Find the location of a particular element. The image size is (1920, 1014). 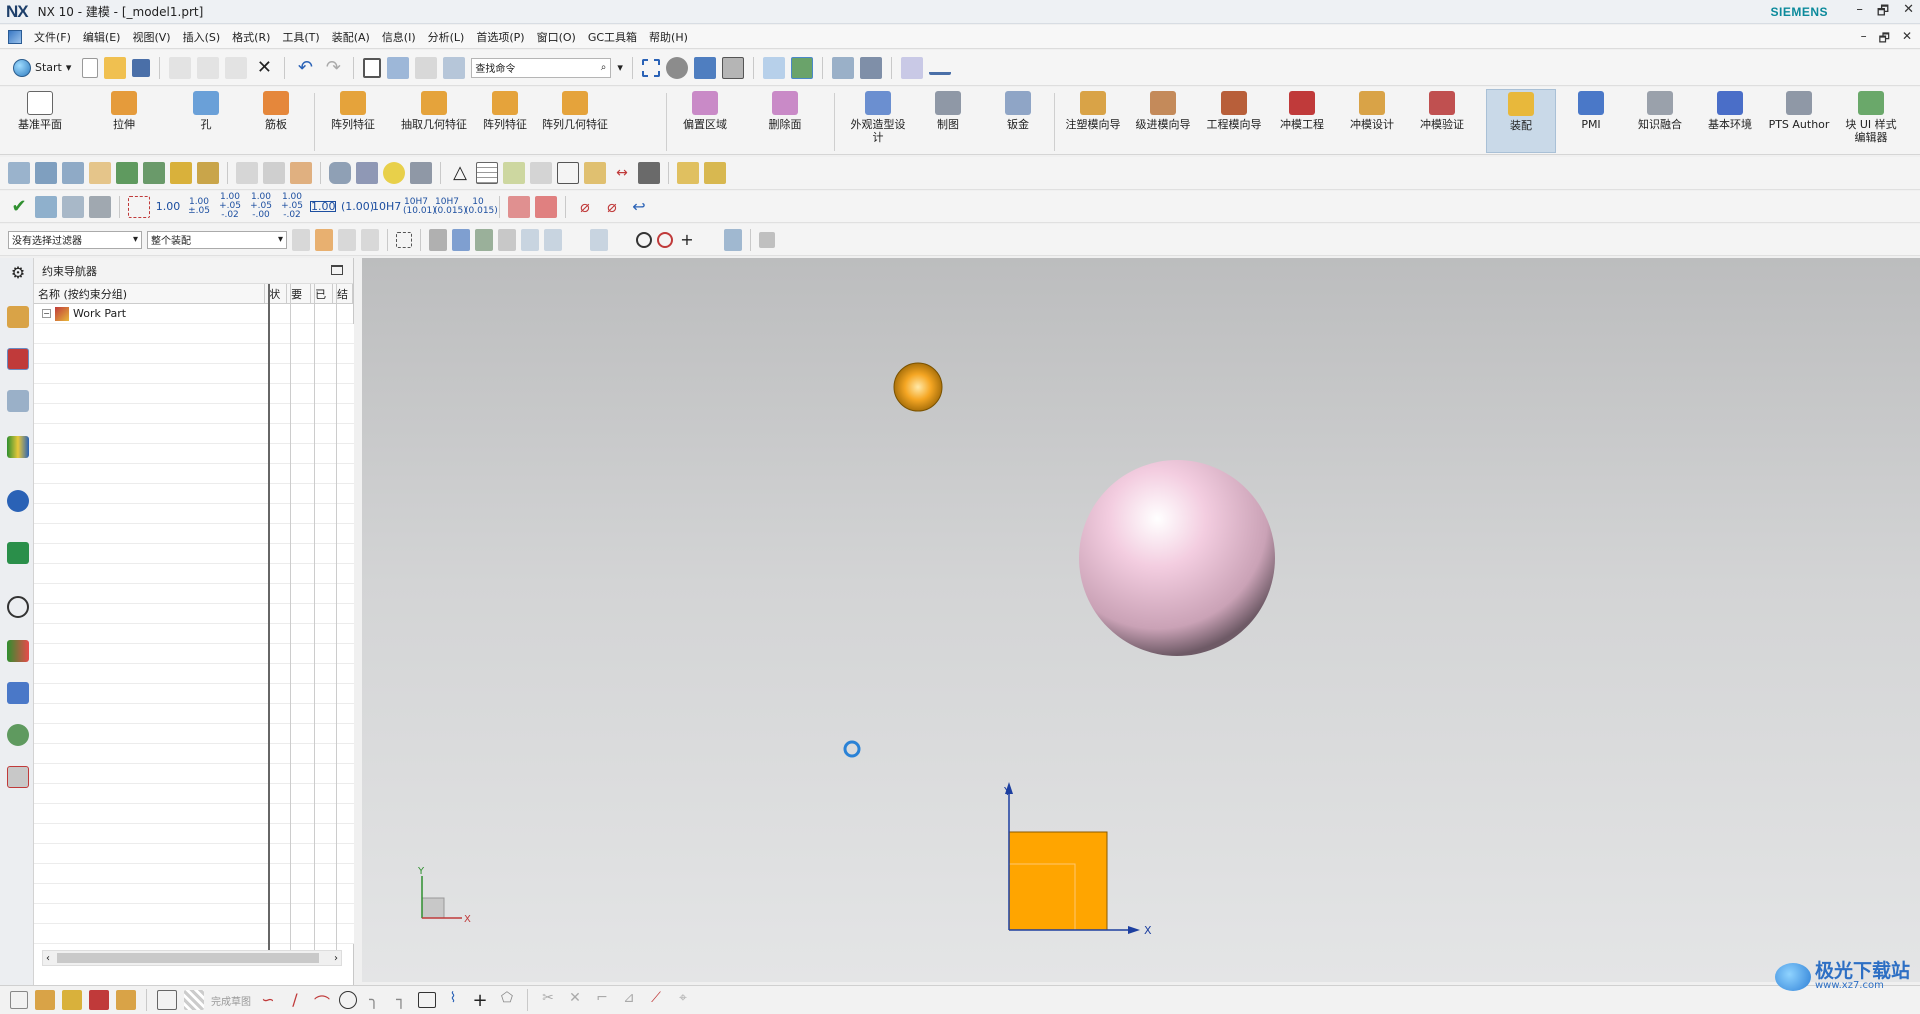

constraint-icon is located at coordinates (19, 173).